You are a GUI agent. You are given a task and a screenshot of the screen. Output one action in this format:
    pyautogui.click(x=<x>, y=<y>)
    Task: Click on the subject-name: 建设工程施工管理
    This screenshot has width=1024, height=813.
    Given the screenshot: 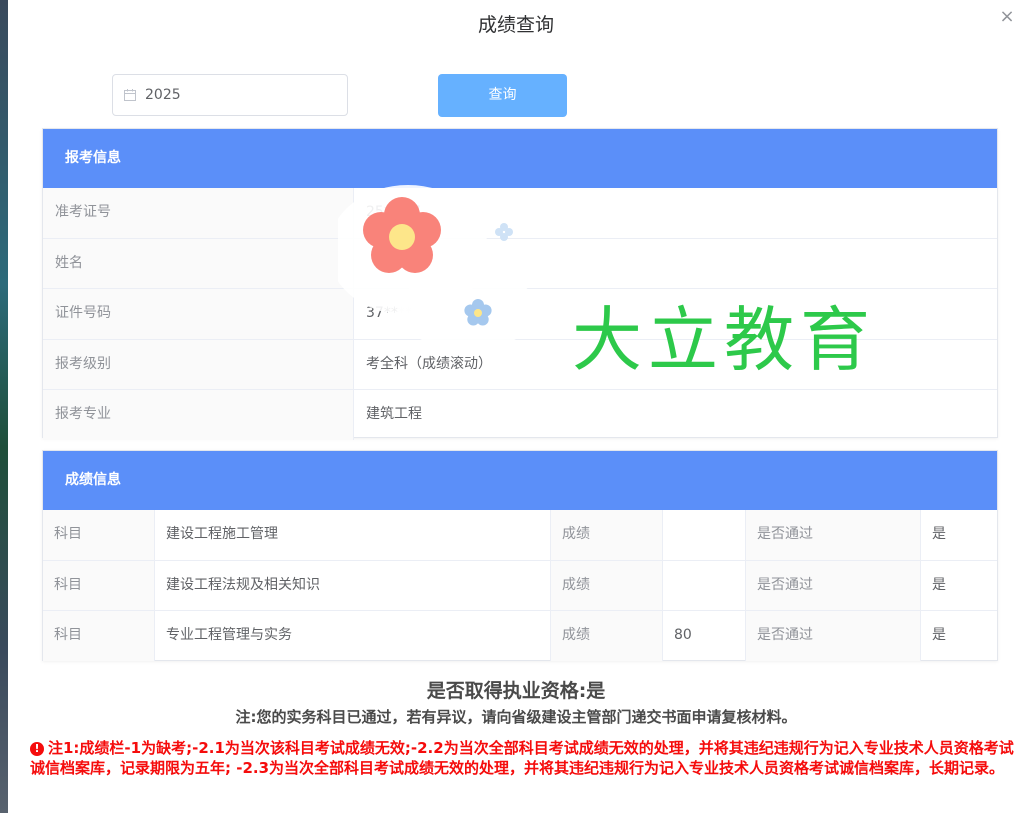 What is the action you would take?
    pyautogui.click(x=353, y=535)
    